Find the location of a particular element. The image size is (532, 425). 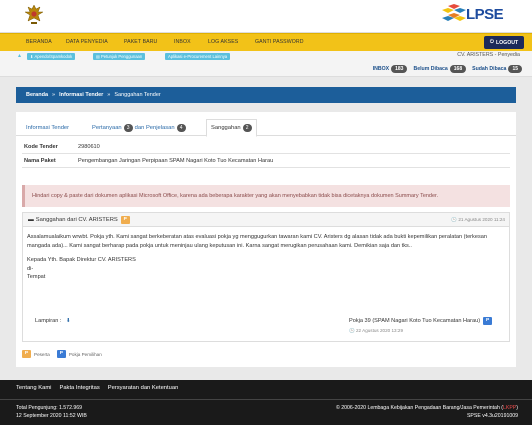

nav-log-akses: LOG AKSES is located at coordinates (223, 42).